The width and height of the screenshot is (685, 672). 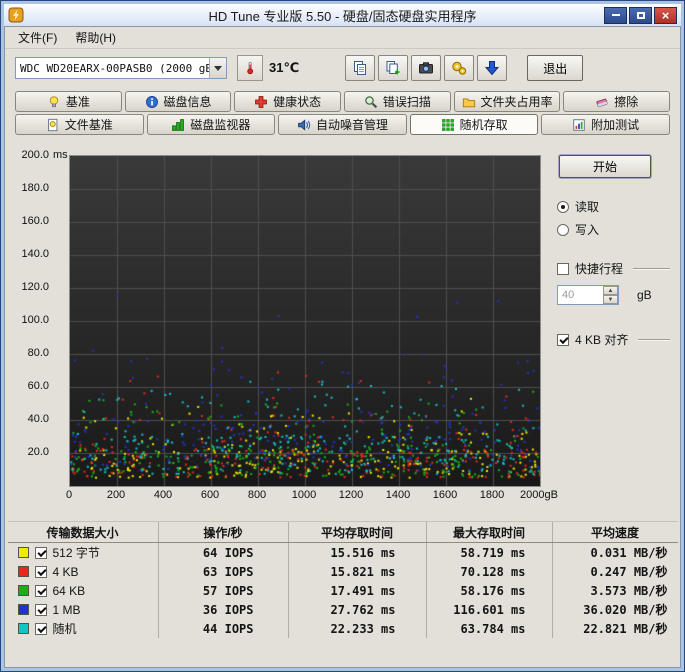 I want to click on minimize-icon, so click(x=615, y=15).